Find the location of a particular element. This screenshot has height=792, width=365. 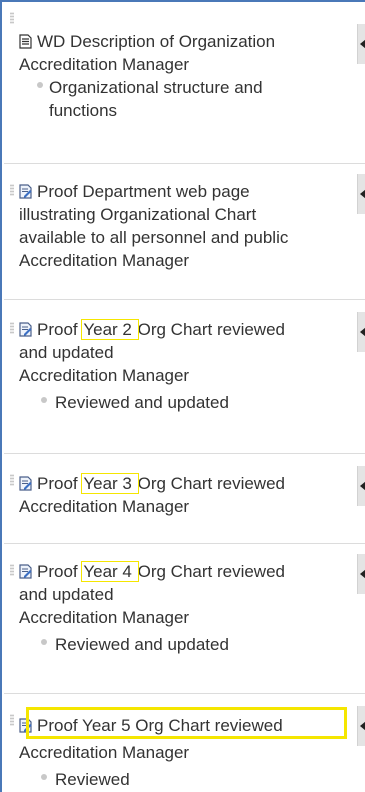

search-highlight: Year 4 is located at coordinates (110, 571).